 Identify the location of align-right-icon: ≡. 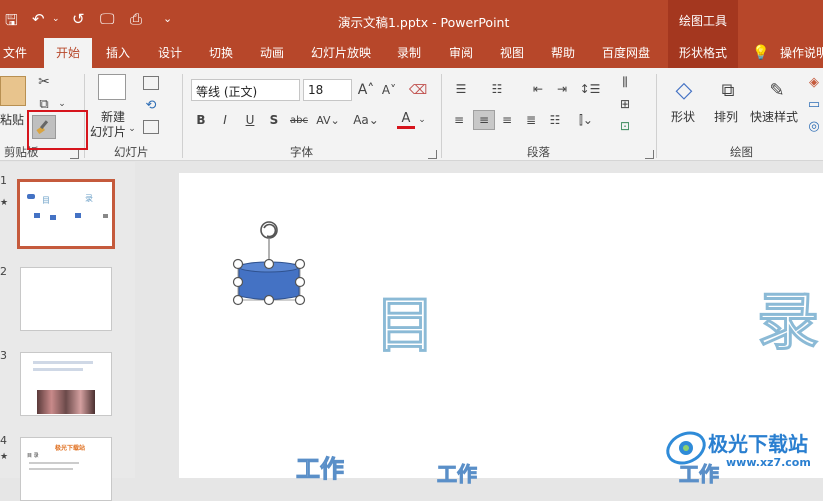
(507, 120).